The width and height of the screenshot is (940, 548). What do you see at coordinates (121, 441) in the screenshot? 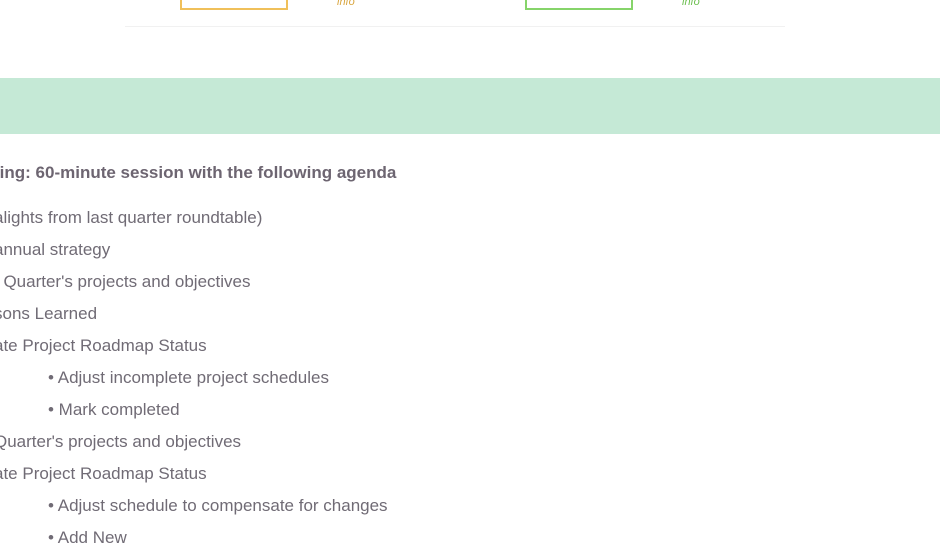
I see `agenda-item: Quarter's projects and objectives` at bounding box center [121, 441].